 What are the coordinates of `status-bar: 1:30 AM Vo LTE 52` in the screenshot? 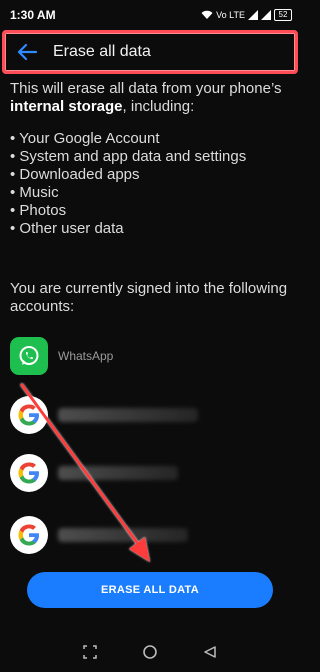 It's located at (150, 15).